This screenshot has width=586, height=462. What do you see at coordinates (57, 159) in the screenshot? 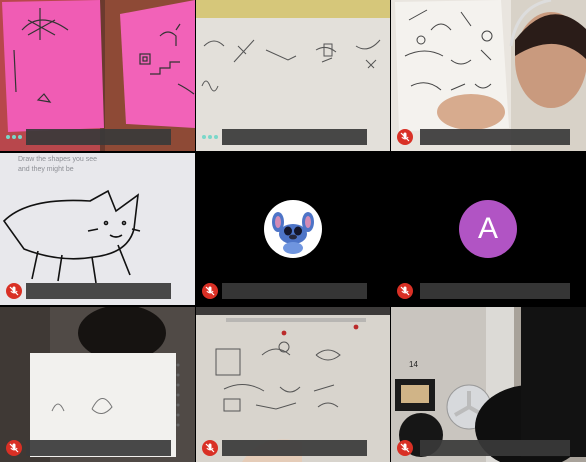
I see `drawing-caption: Draw the shapes you see` at bounding box center [57, 159].